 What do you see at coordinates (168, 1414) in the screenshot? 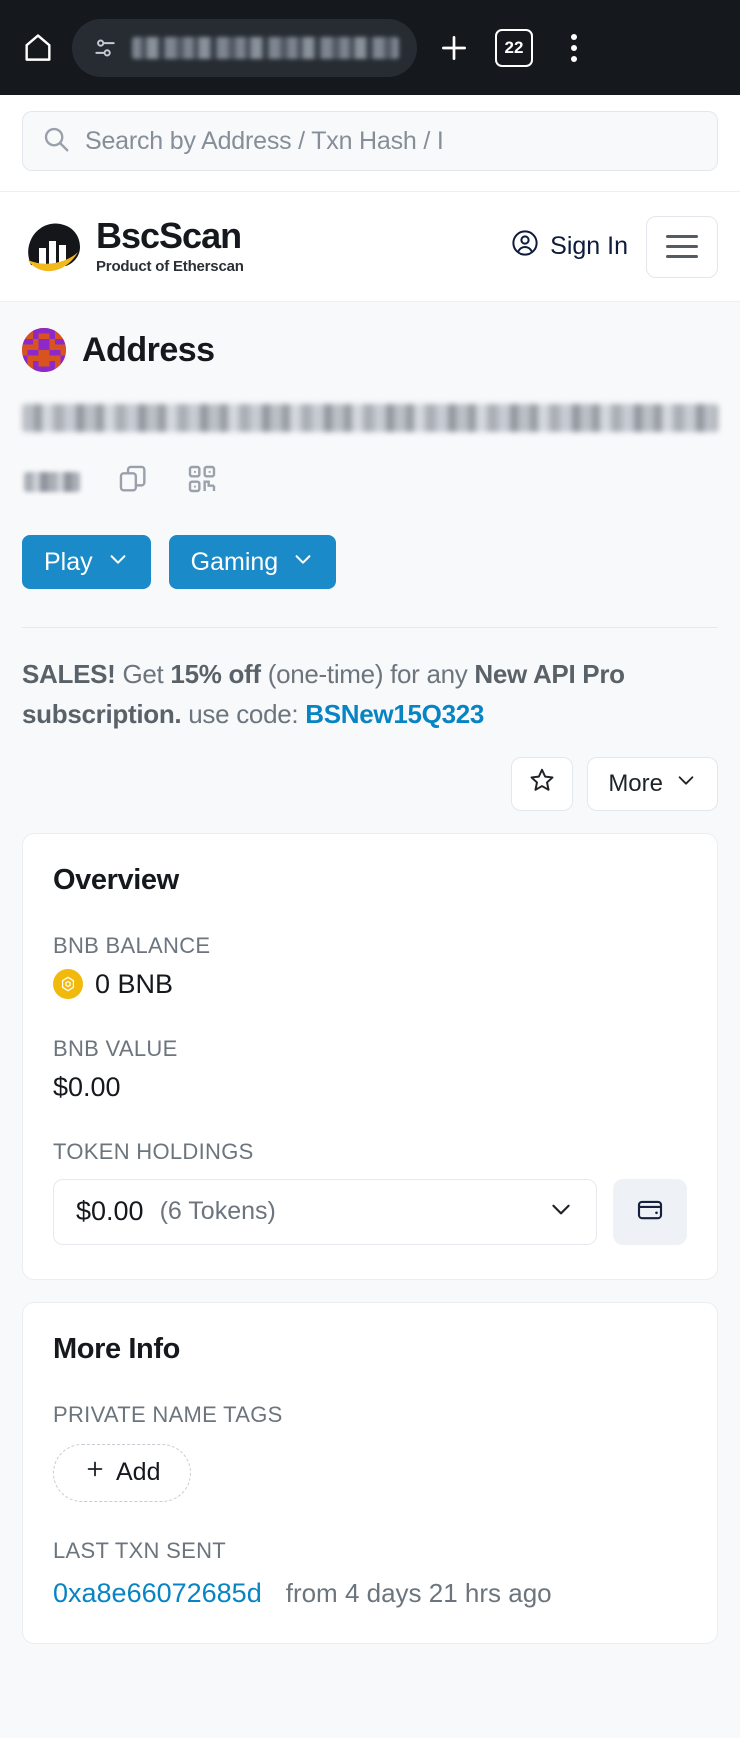
I see `private-name-tags-label: PRIVATE NAME TAGS` at bounding box center [168, 1414].